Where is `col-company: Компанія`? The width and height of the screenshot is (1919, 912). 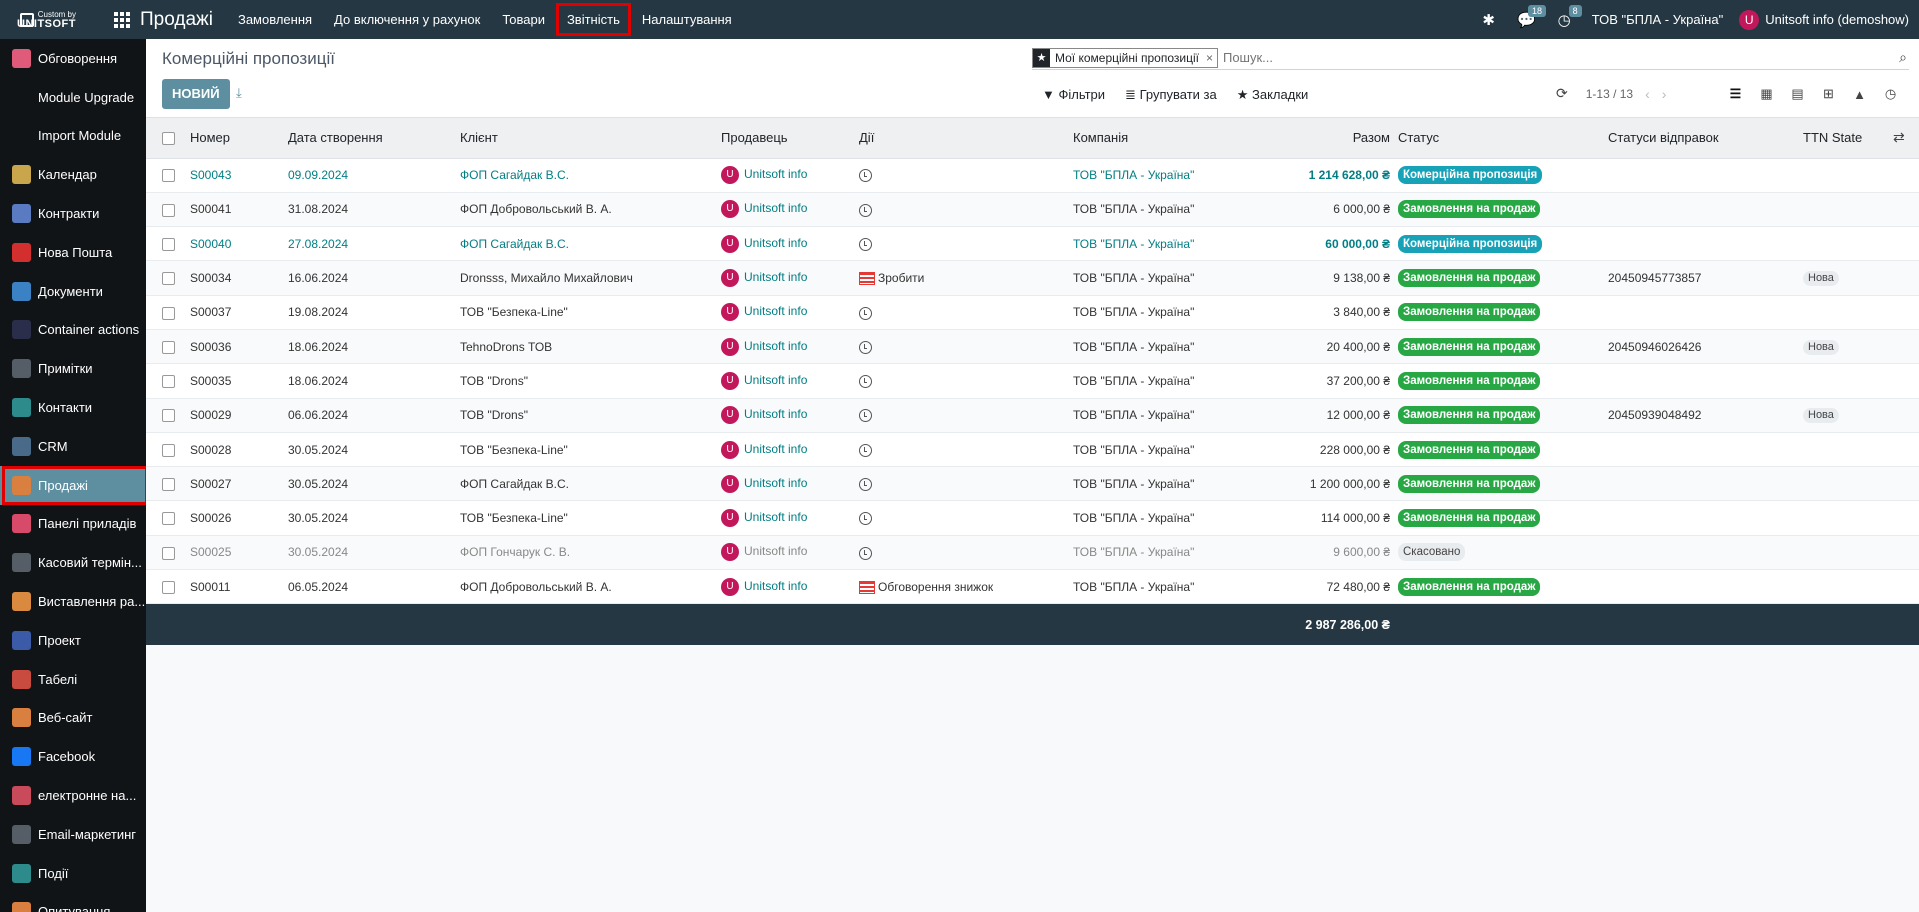
col-company: Компанія is located at coordinates (1169, 138).